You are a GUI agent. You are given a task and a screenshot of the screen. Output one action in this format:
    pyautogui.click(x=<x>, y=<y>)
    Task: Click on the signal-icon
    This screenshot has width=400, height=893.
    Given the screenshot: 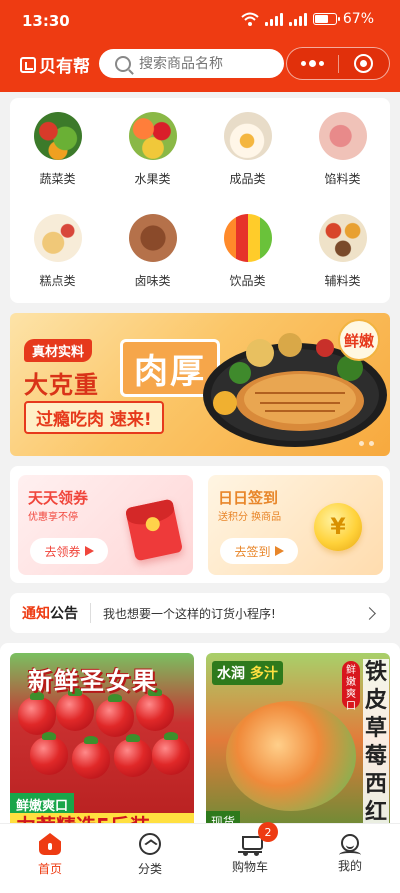 What is the action you would take?
    pyautogui.click(x=273, y=19)
    